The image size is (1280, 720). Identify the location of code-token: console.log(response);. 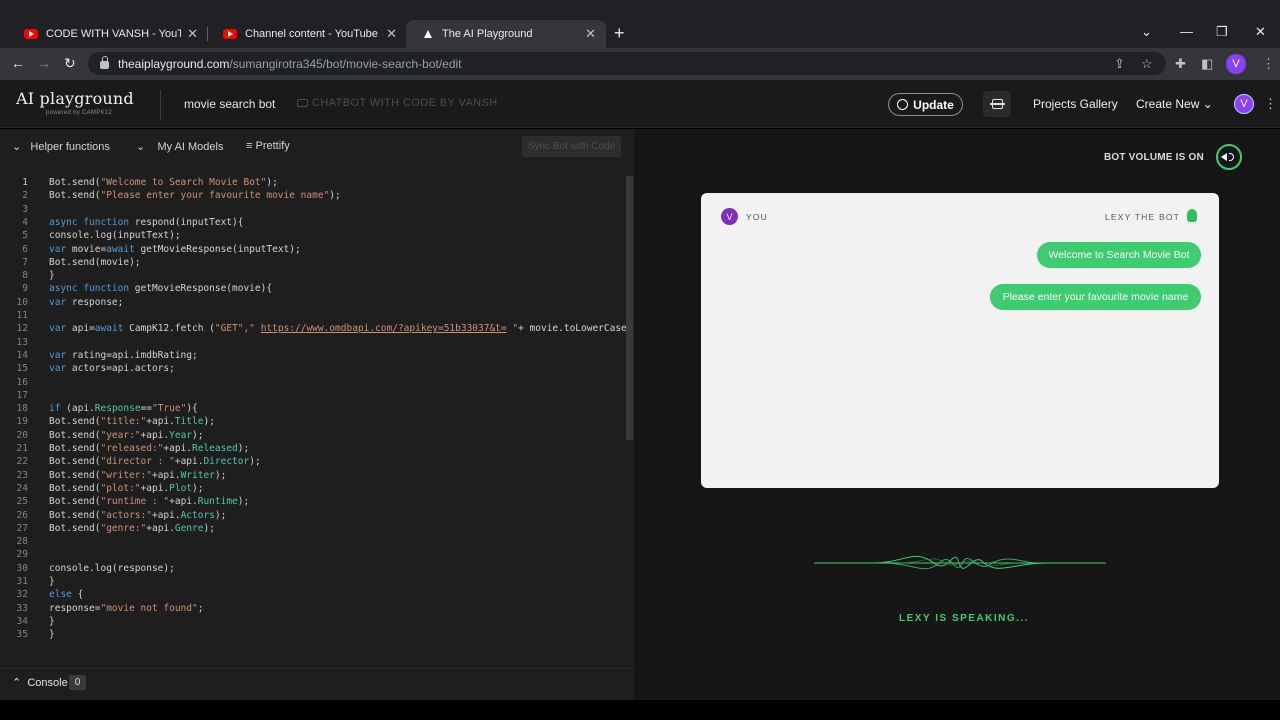
(112, 568).